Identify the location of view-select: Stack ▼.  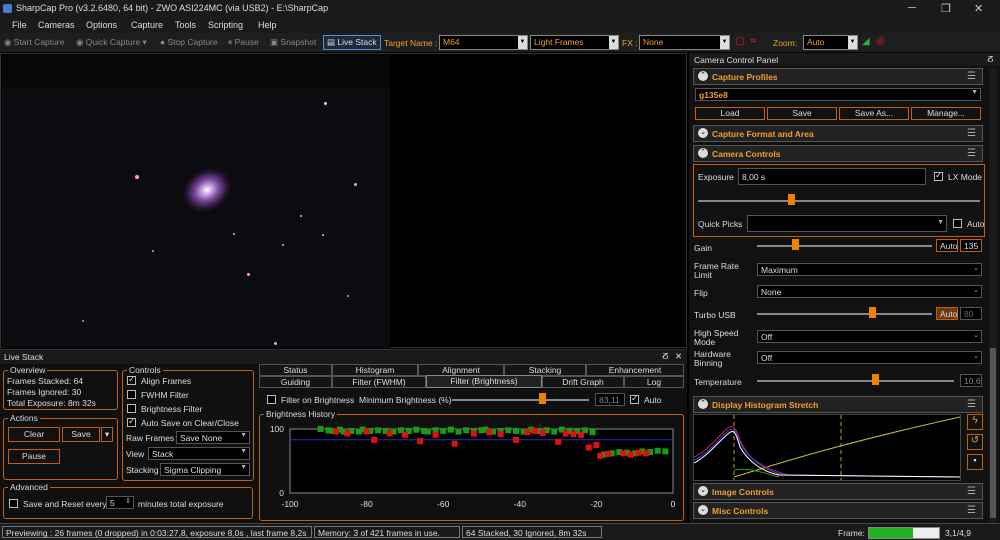
(199, 453).